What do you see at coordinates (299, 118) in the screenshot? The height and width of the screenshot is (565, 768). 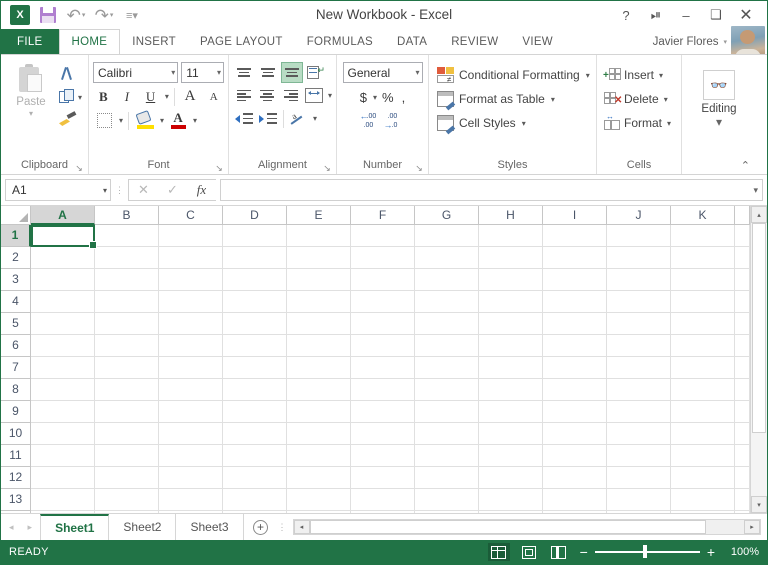 I see `orientation-button: a` at bounding box center [299, 118].